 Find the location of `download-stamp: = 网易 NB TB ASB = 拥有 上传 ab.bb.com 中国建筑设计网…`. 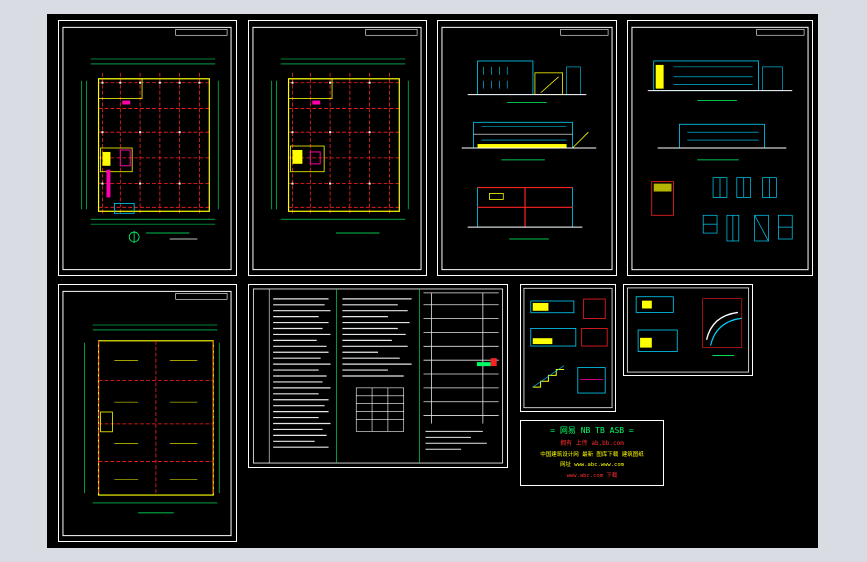

download-stamp: = 网易 NB TB ASB = 拥有 上传 ab.bb.com 中国建筑设计网… is located at coordinates (592, 453).